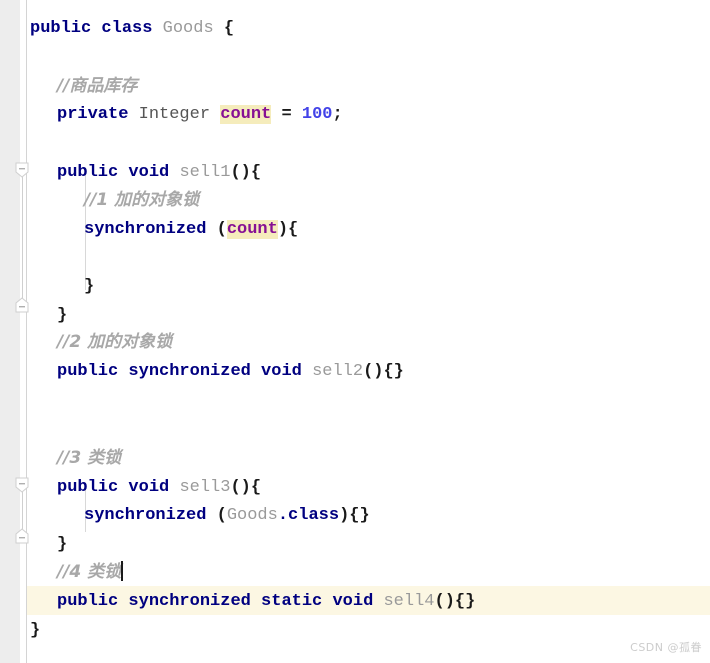 The width and height of the screenshot is (710, 663). I want to click on code-line: //1 加的对象锁, so click(355, 200).